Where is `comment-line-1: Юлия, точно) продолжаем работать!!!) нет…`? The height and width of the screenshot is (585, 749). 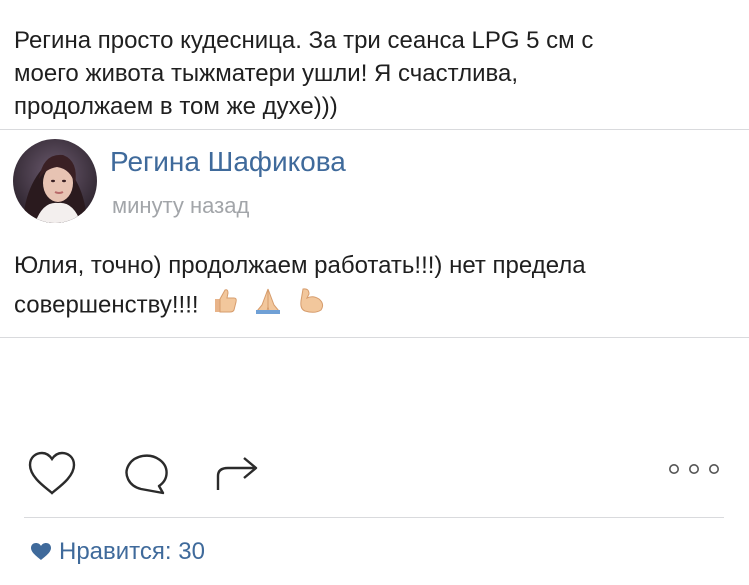
comment-line-1: Юлия, точно) продолжаем работать!!!) нет… is located at coordinates (300, 265).